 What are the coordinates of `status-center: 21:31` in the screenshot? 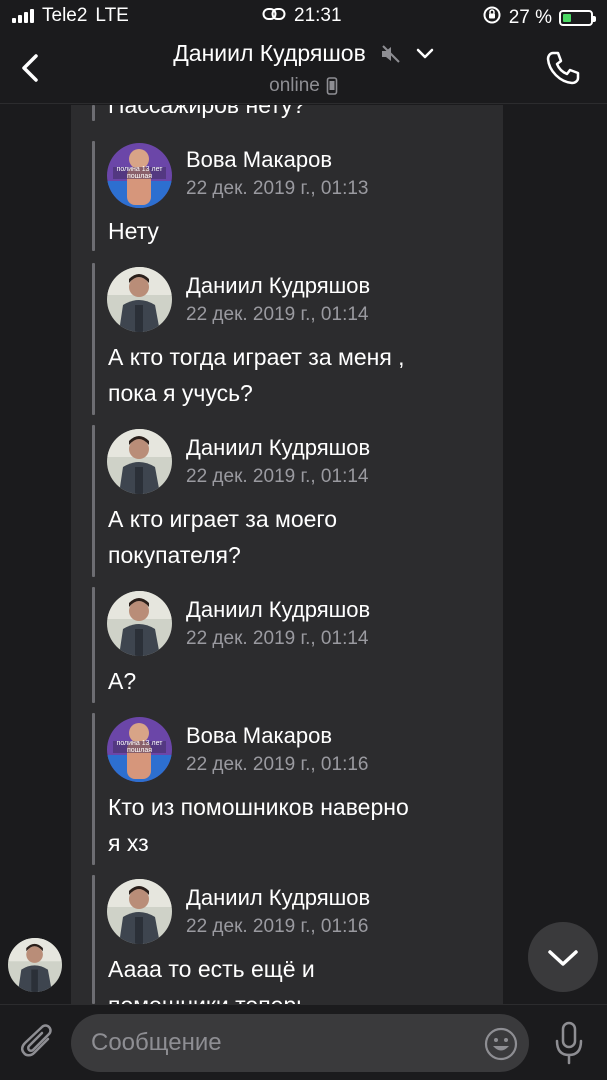 It's located at (302, 16).